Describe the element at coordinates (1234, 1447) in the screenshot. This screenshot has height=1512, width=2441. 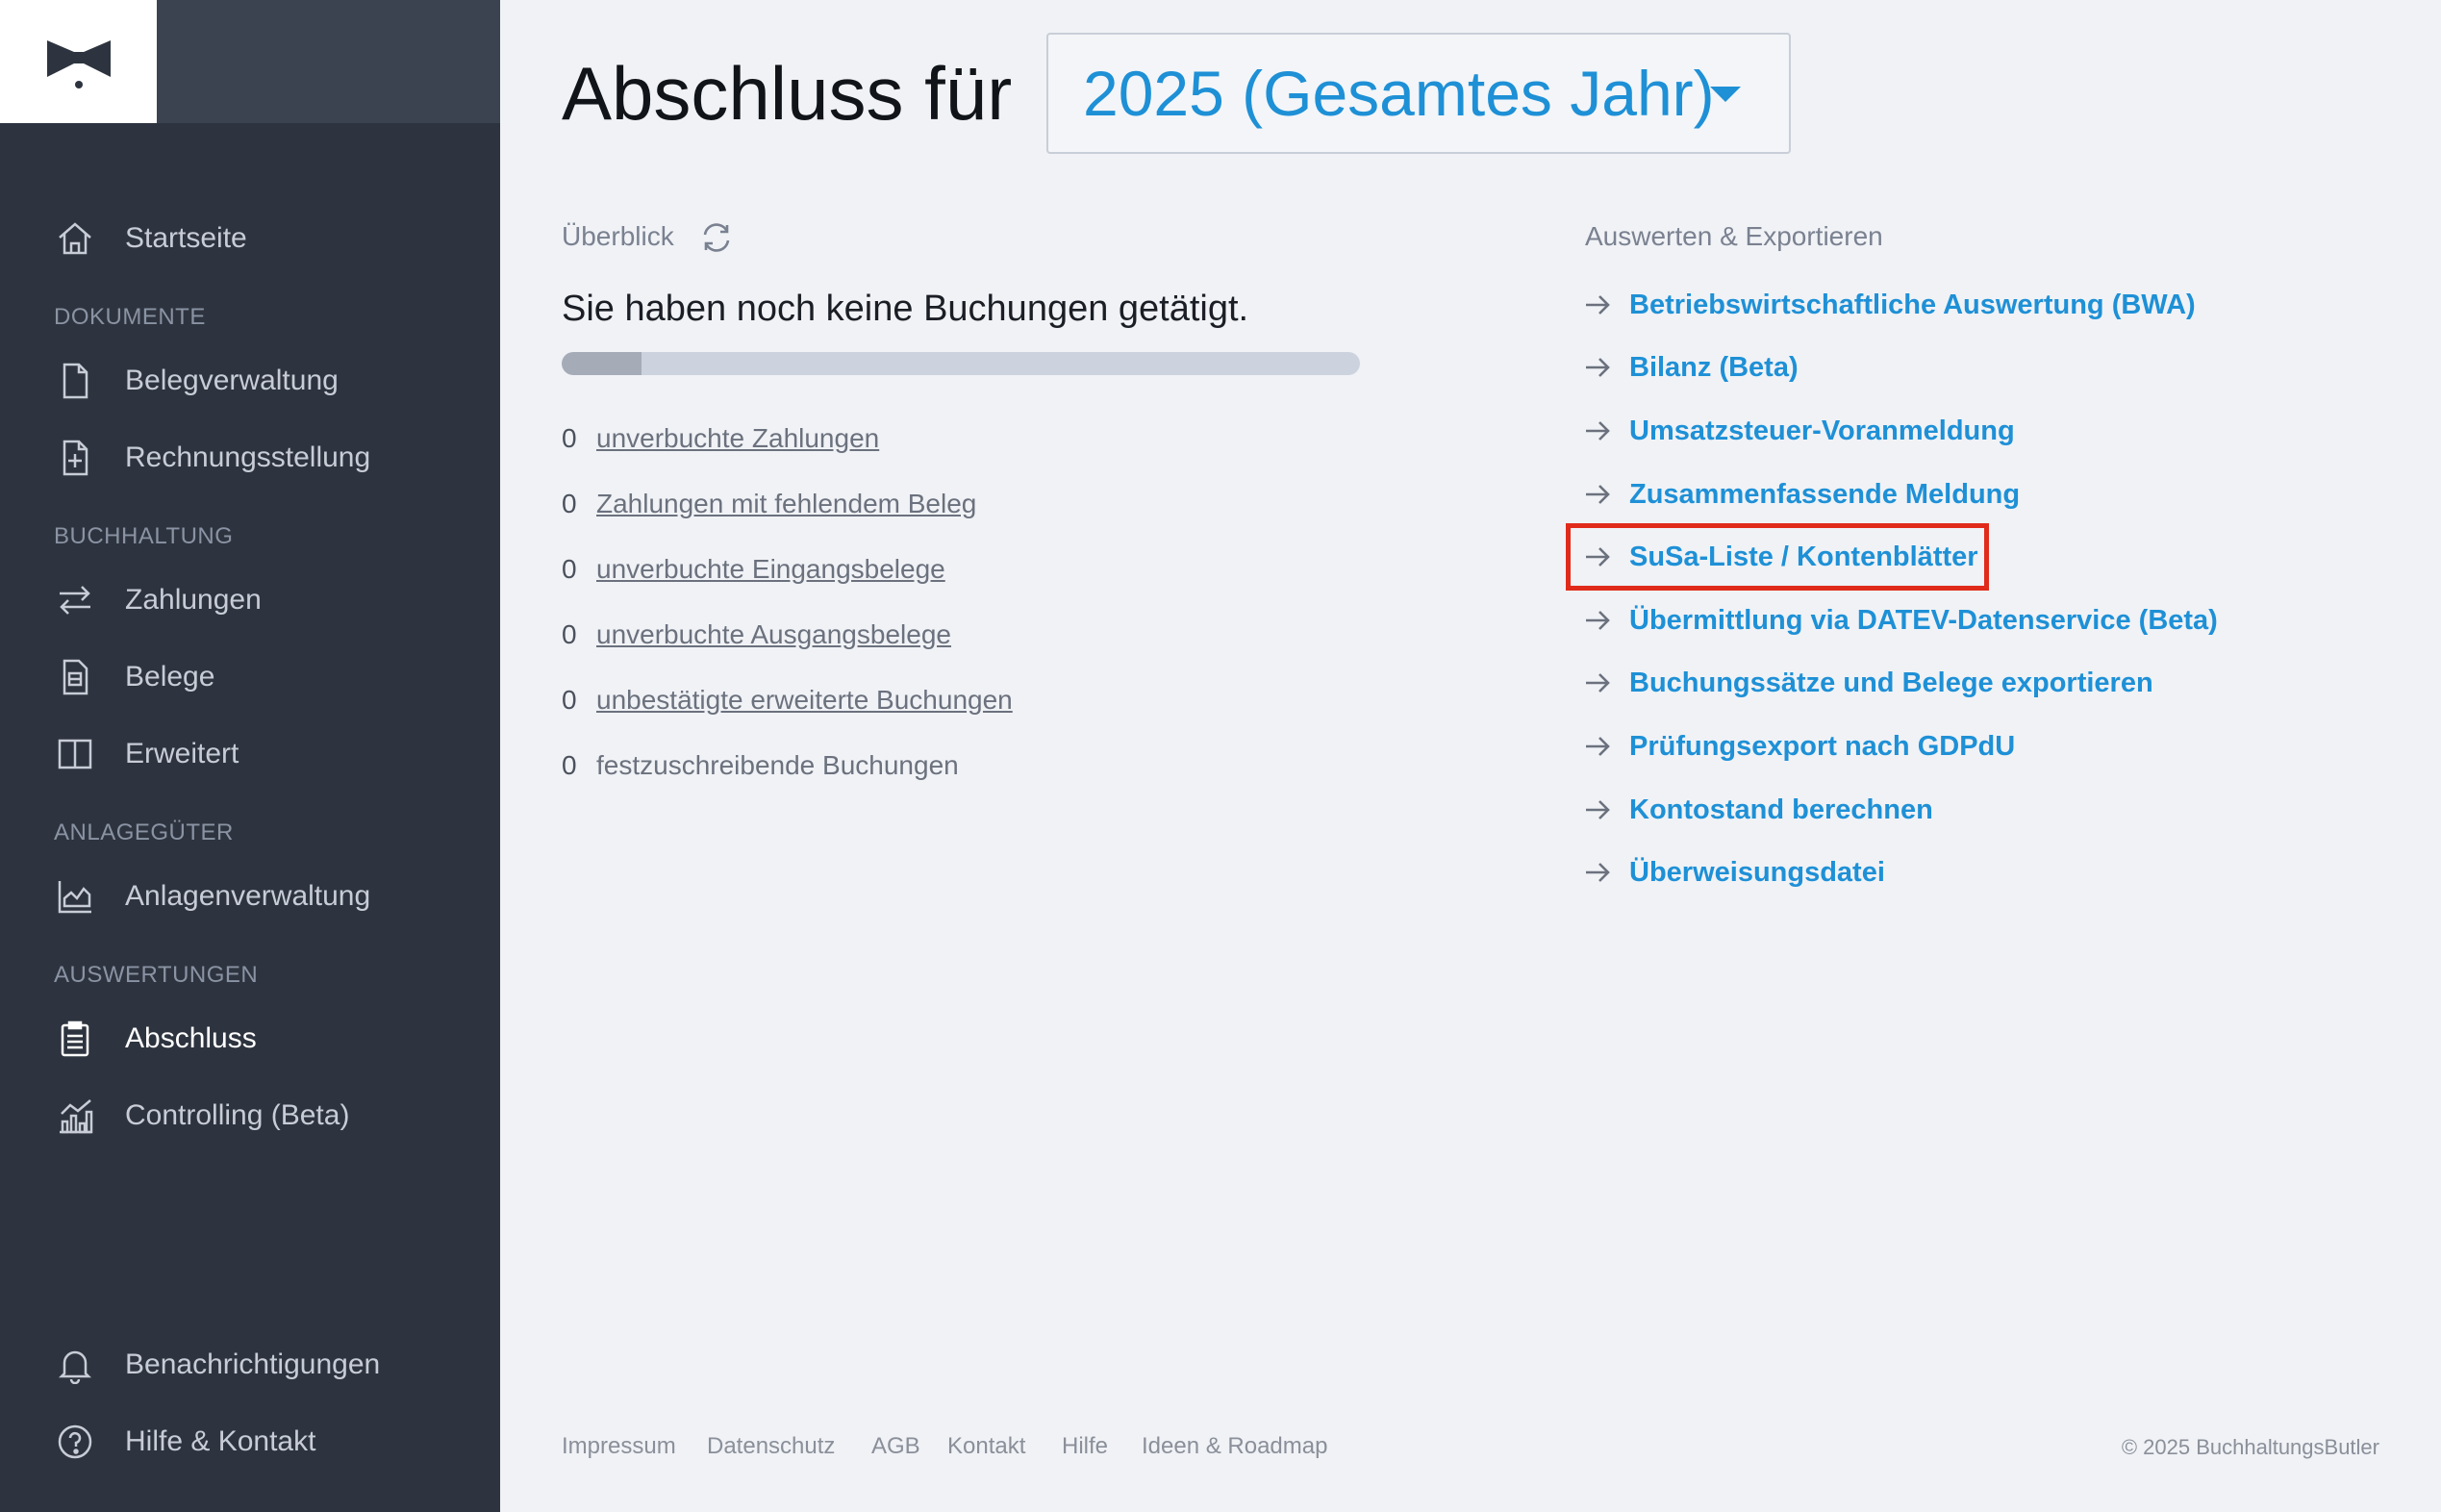
I see `footer-link-ideen-roadmap: Ideen & Roadmap` at that location.